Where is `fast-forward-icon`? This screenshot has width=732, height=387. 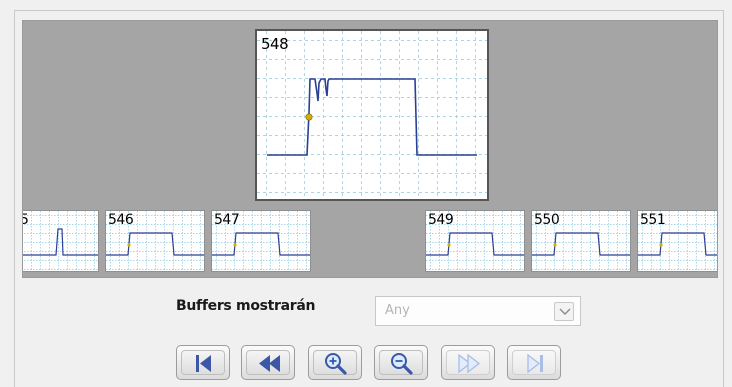
fast-forward-icon is located at coordinates (469, 363).